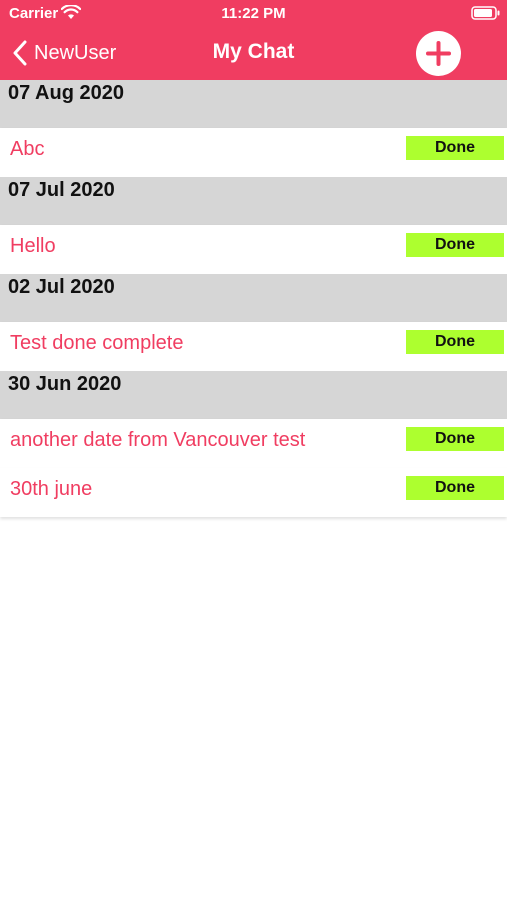 This screenshot has height=900, width=507. Describe the element at coordinates (253, 492) in the screenshot. I see `chat-row: 30th june Done` at that location.